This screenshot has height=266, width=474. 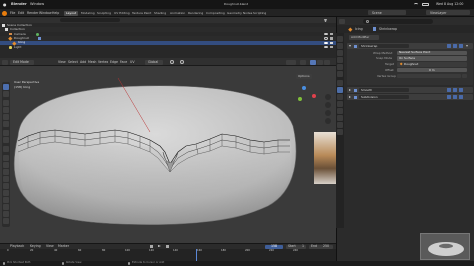 What do you see at coordinates (104, 13) in the screenshot?
I see `tab-sculpting: Sculpting` at bounding box center [104, 13].